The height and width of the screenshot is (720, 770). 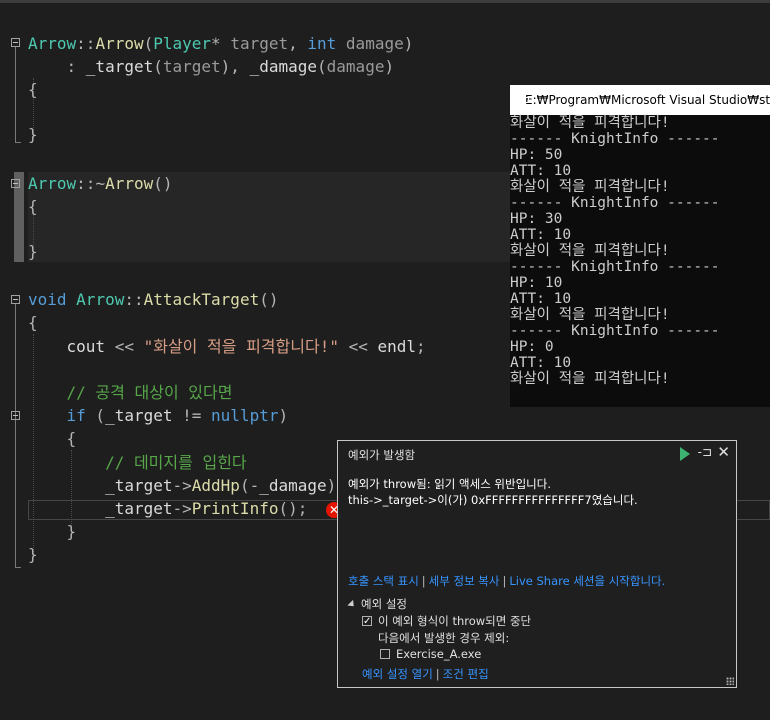 What do you see at coordinates (421, 346) in the screenshot?
I see `code-token: ;` at bounding box center [421, 346].